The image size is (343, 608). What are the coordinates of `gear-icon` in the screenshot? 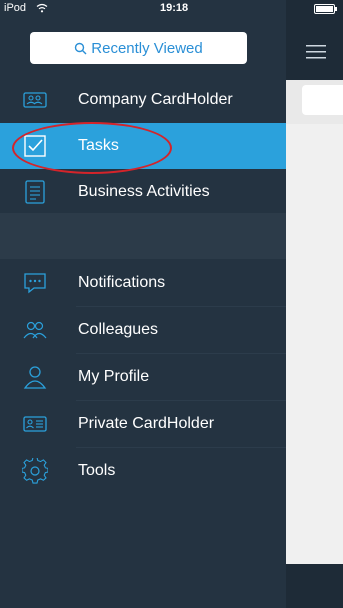 It's located at (35, 471).